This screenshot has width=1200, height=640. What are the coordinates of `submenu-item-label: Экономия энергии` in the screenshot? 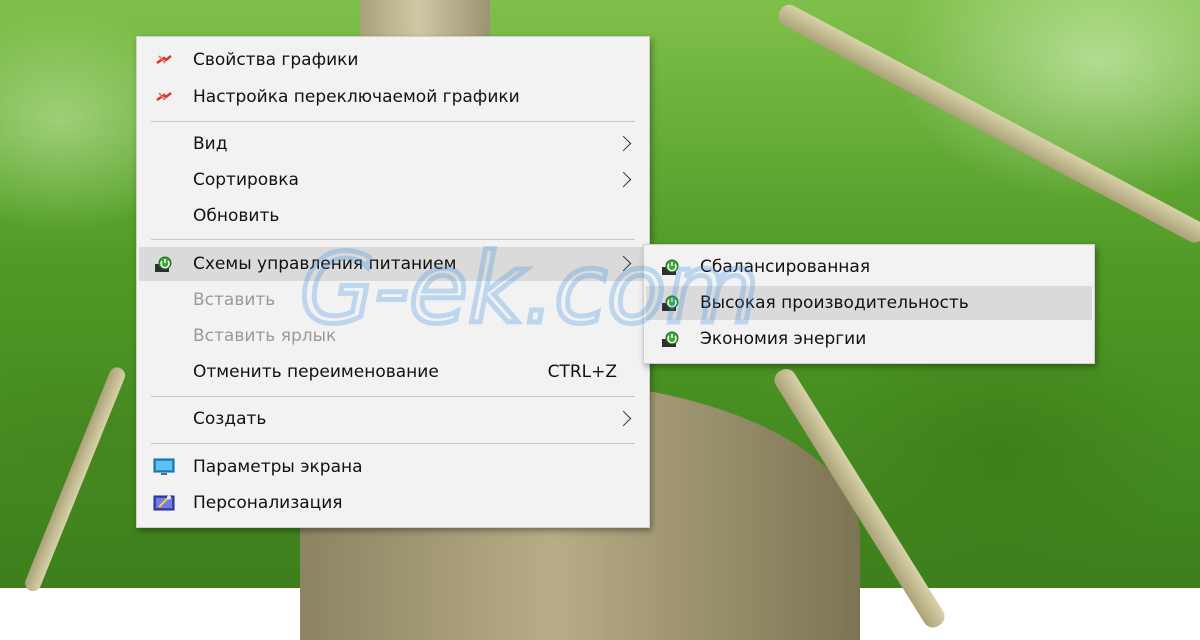 It's located at (783, 339).